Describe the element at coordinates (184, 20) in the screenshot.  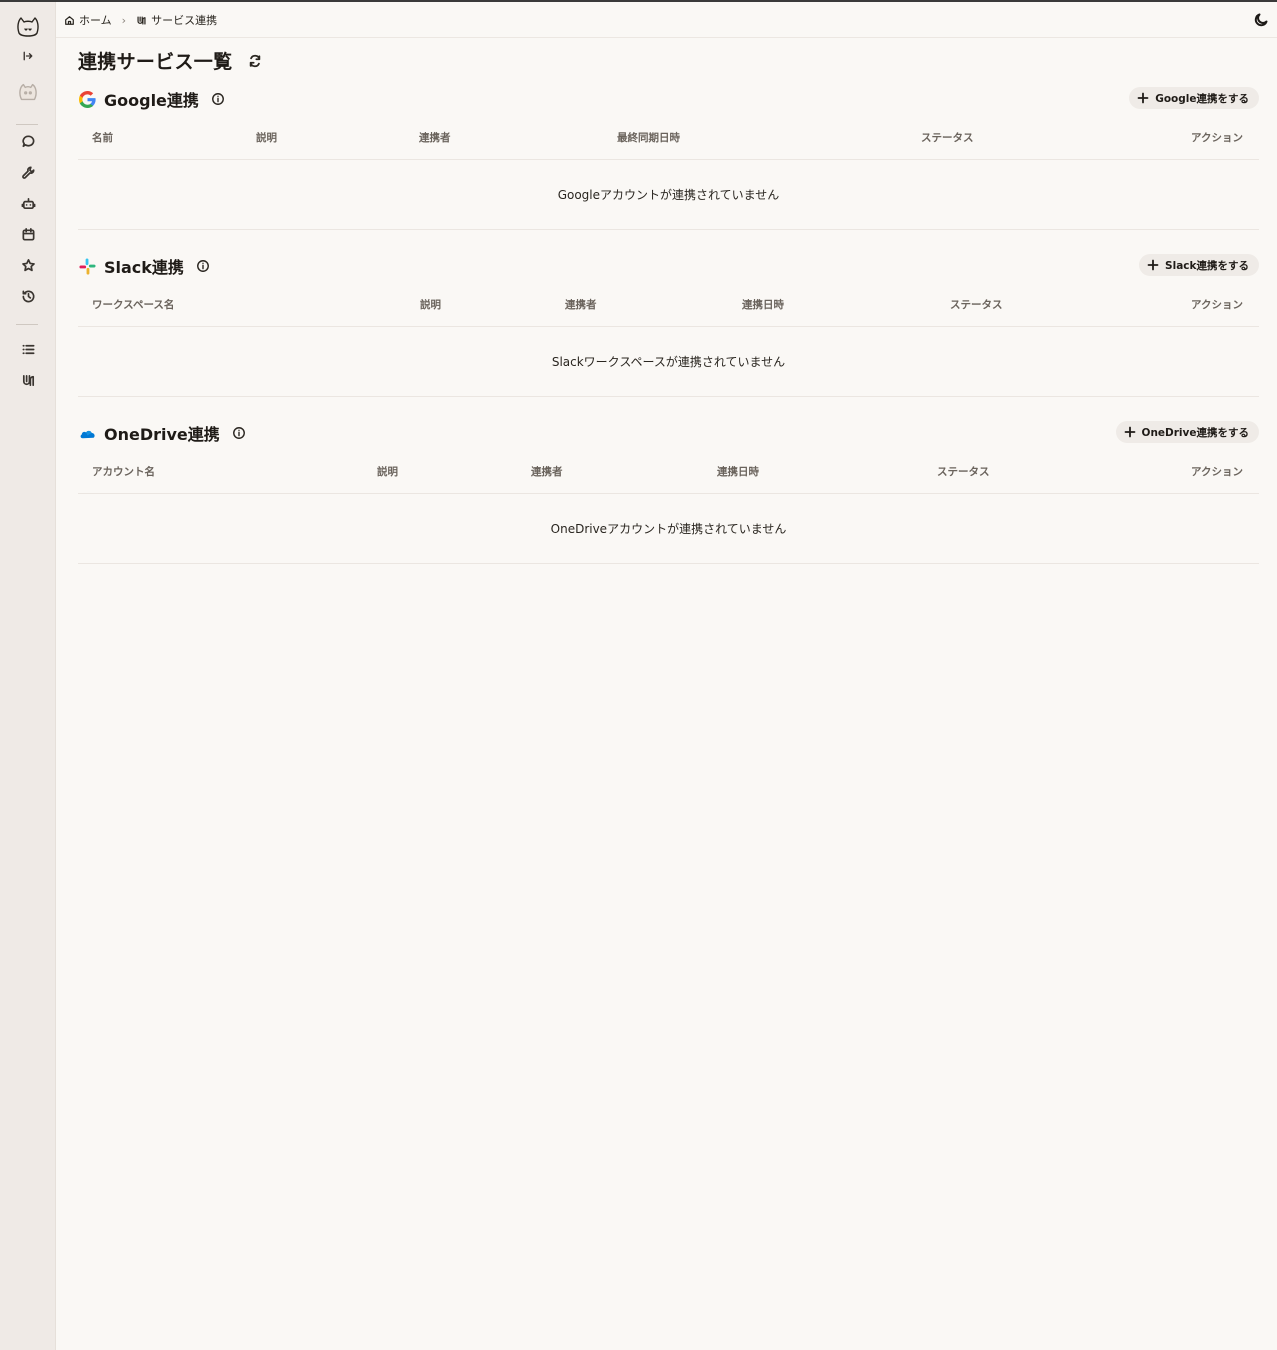
I see `breadcrumb-current-label: サービス連携` at that location.